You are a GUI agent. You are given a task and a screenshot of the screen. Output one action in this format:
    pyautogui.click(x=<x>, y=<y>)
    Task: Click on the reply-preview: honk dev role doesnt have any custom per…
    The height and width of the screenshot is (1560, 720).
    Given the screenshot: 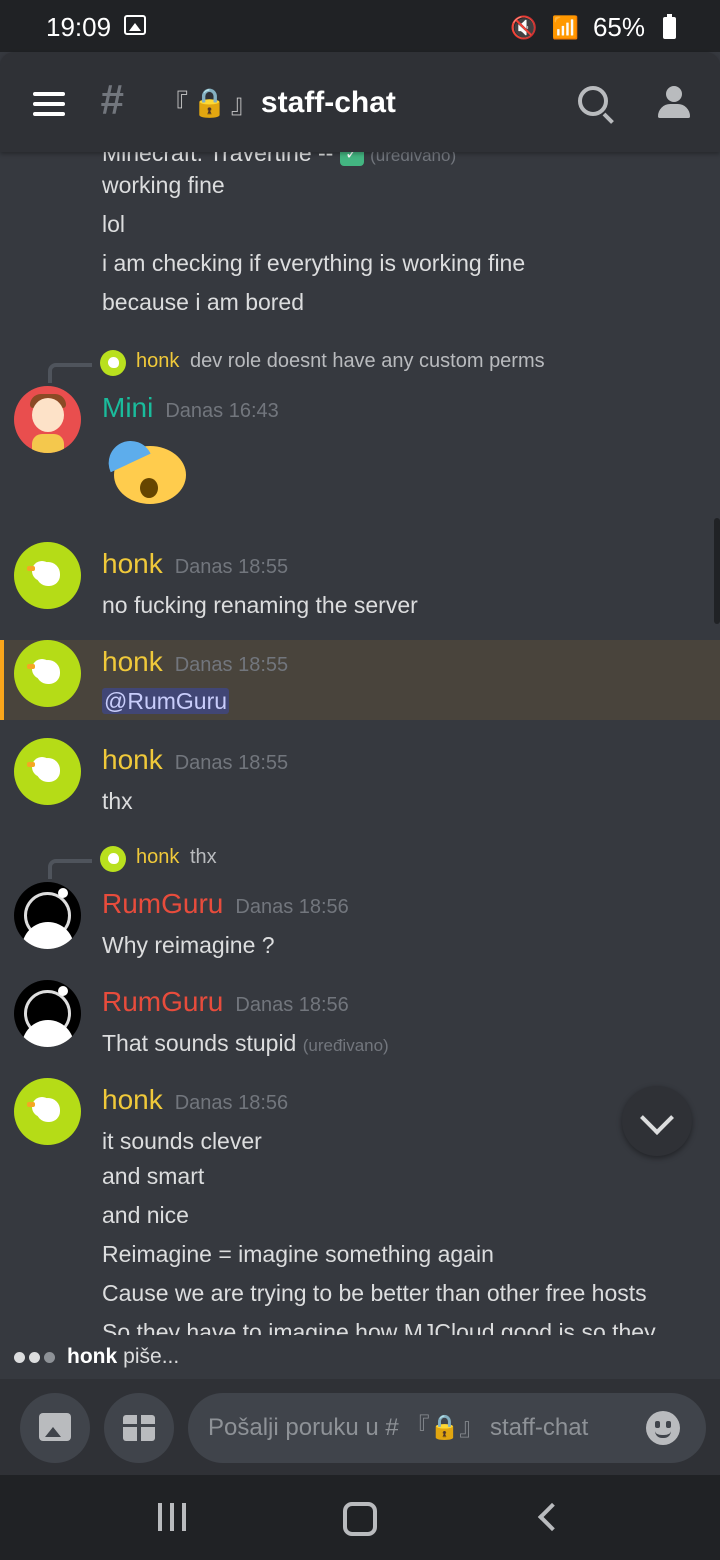 What is the action you would take?
    pyautogui.click(x=378, y=365)
    